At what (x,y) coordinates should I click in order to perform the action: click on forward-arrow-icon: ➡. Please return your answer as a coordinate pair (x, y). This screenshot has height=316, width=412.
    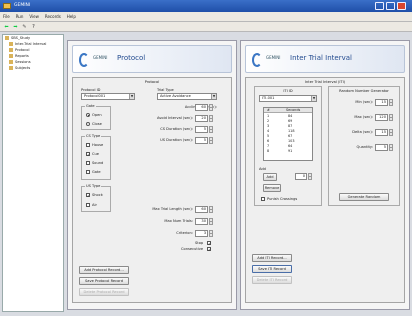
    Looking at the image, I should click on (15, 27).